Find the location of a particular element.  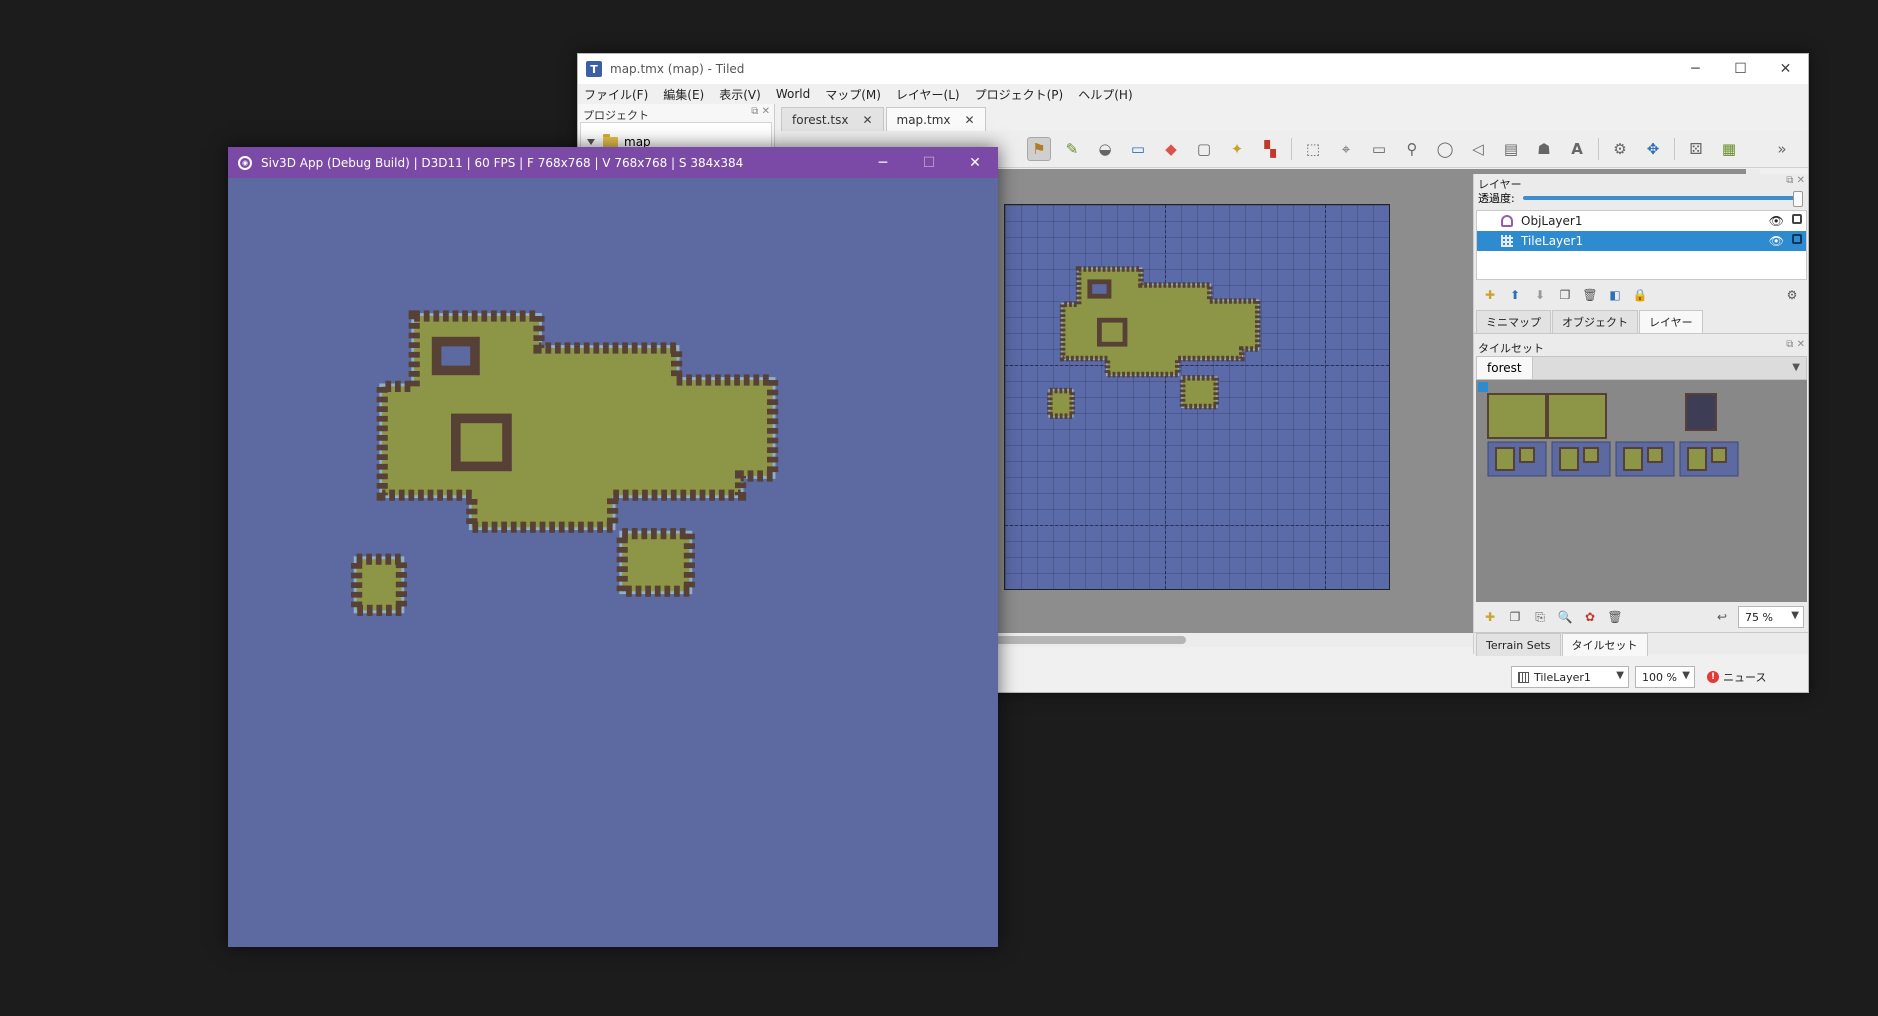

tab-forest-tsx: forest.tsx ✕ is located at coordinates (832, 119).